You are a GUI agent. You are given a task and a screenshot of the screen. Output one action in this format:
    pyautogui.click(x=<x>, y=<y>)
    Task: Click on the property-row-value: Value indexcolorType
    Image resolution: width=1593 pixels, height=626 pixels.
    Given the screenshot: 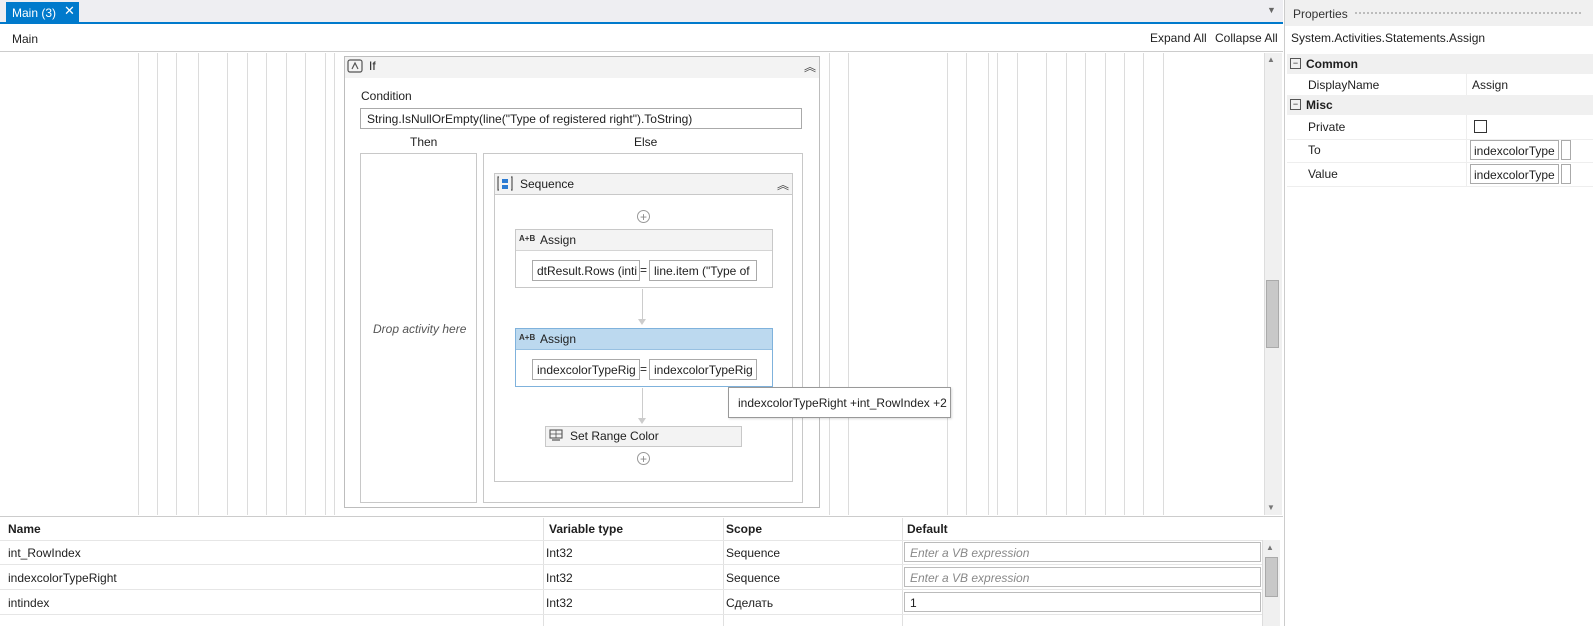 What is the action you would take?
    pyautogui.click(x=1440, y=174)
    